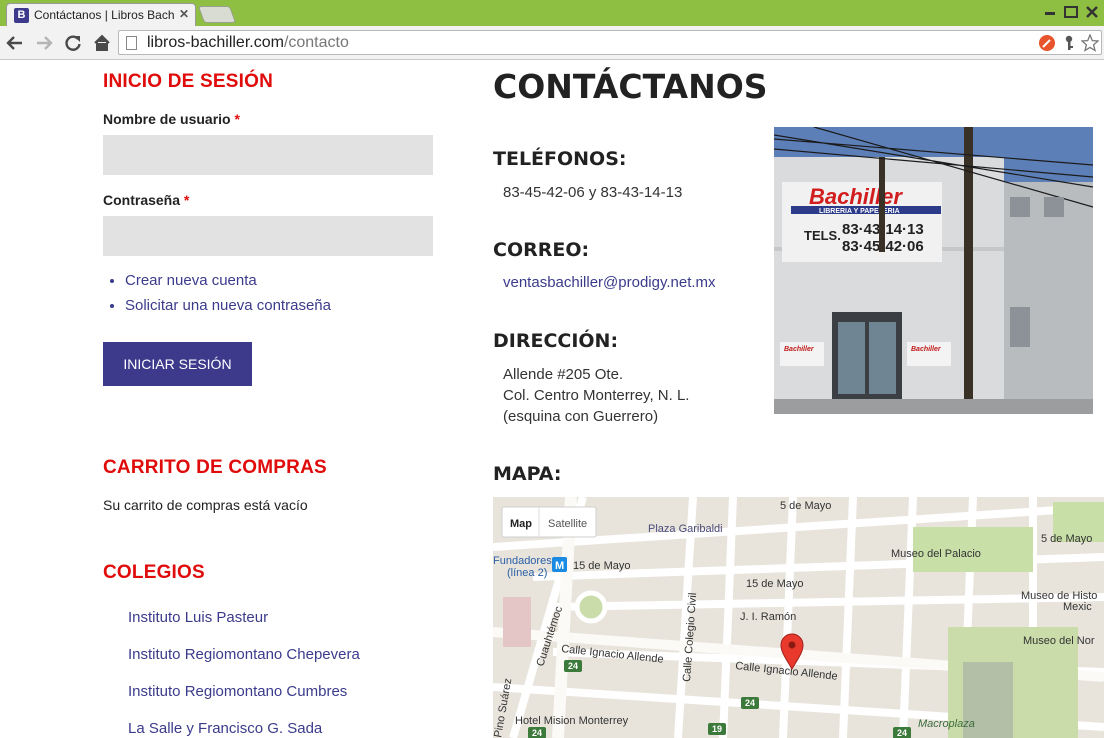  What do you see at coordinates (609, 282) in the screenshot?
I see `email-link: ventasbachiller@prodigy.net.mx` at bounding box center [609, 282].